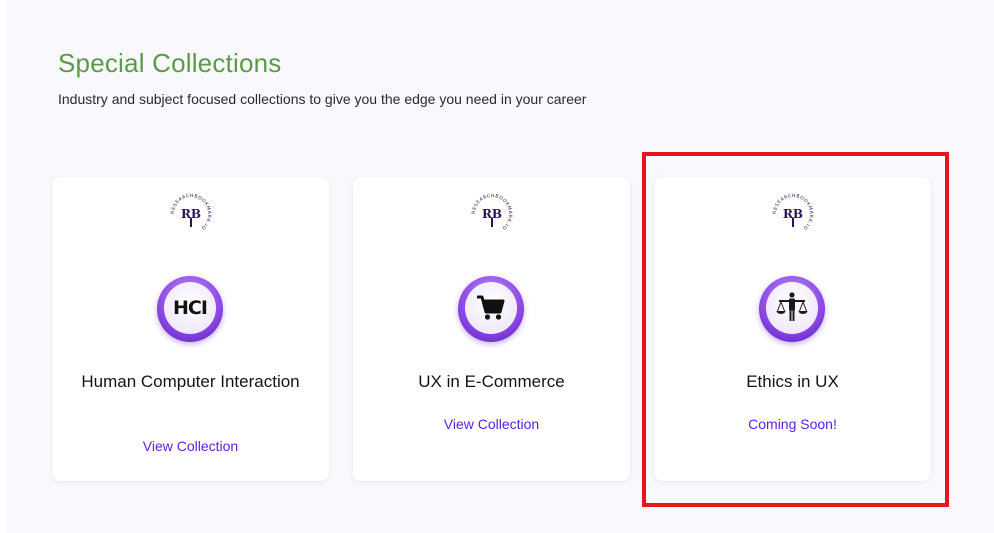  I want to click on hci-icon: HCI, so click(190, 309).